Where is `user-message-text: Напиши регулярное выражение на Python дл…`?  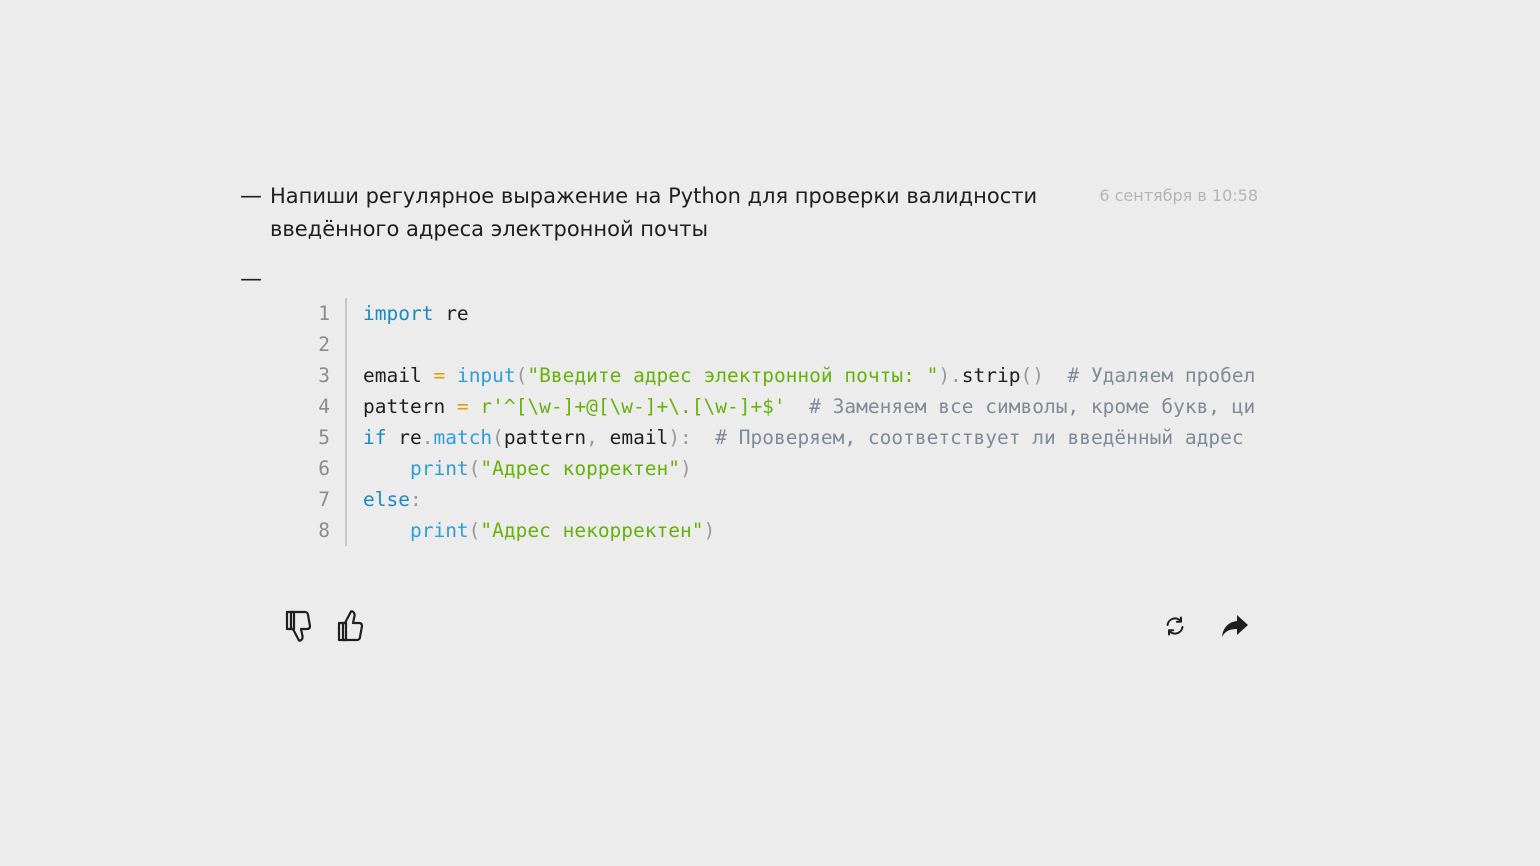
user-message-text: Напиши регулярное выражение на Python дл… is located at coordinates (654, 212).